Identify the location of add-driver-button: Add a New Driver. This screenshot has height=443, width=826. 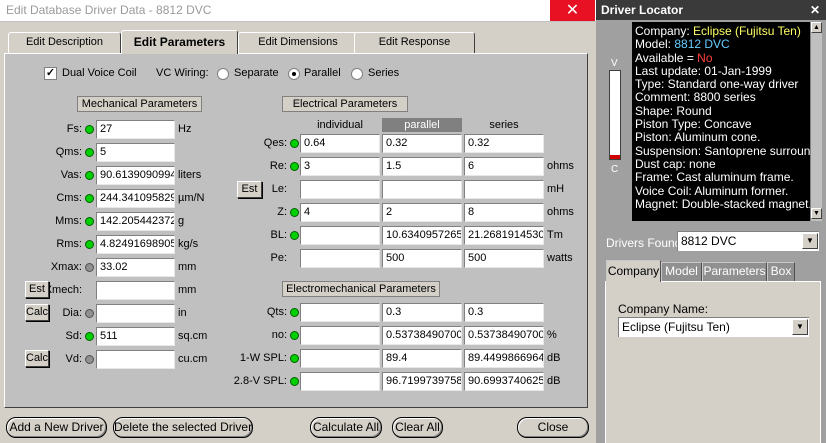
(56, 427).